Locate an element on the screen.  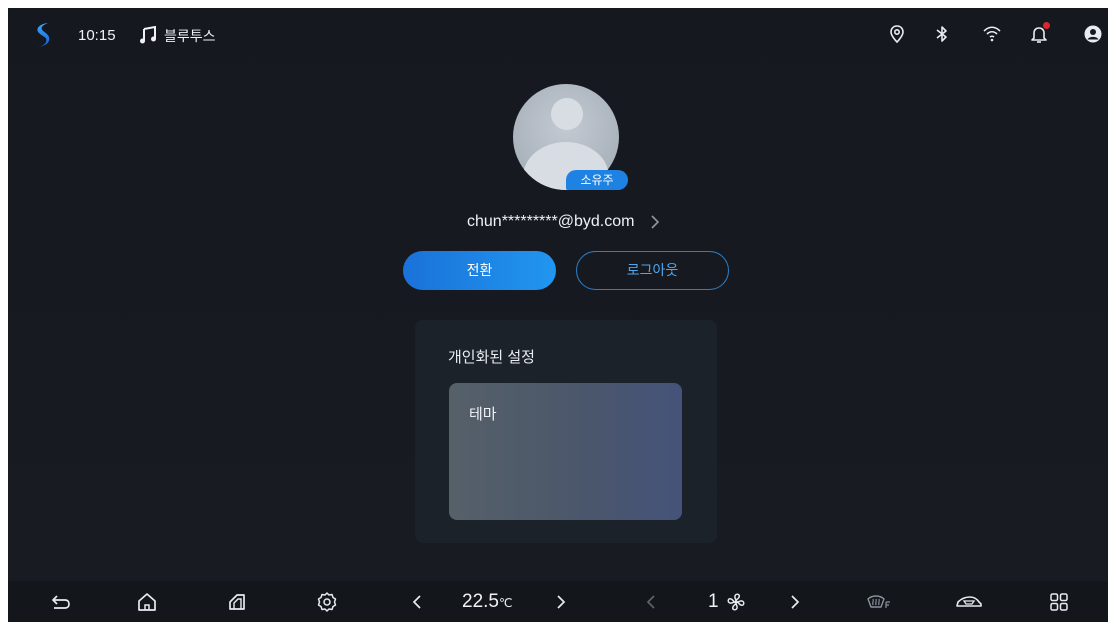
fan-speed-value: 1 is located at coordinates (713, 601).